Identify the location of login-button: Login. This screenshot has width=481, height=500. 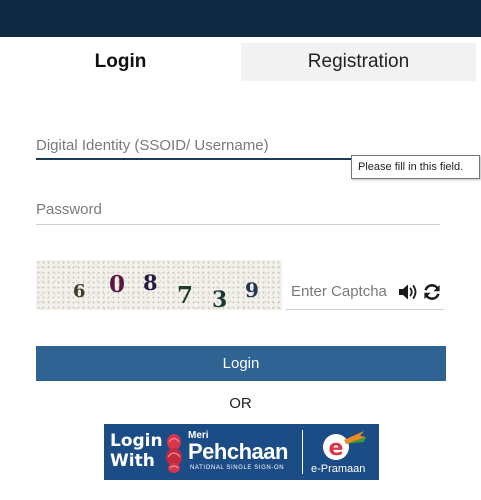
(241, 363).